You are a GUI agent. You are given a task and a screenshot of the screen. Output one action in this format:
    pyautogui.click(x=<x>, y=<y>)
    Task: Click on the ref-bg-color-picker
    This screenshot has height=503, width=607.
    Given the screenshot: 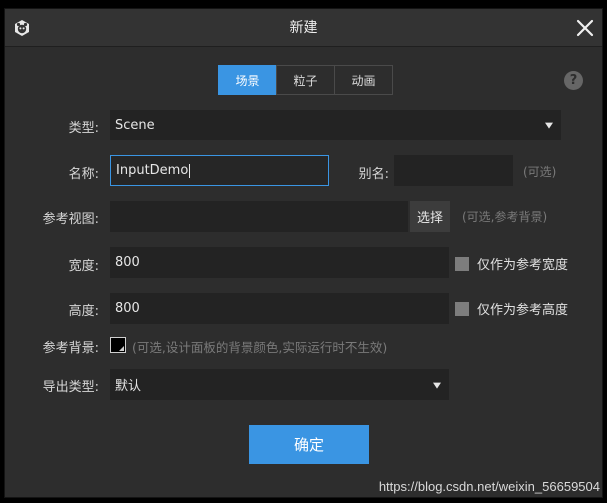 What is the action you would take?
    pyautogui.click(x=118, y=345)
    